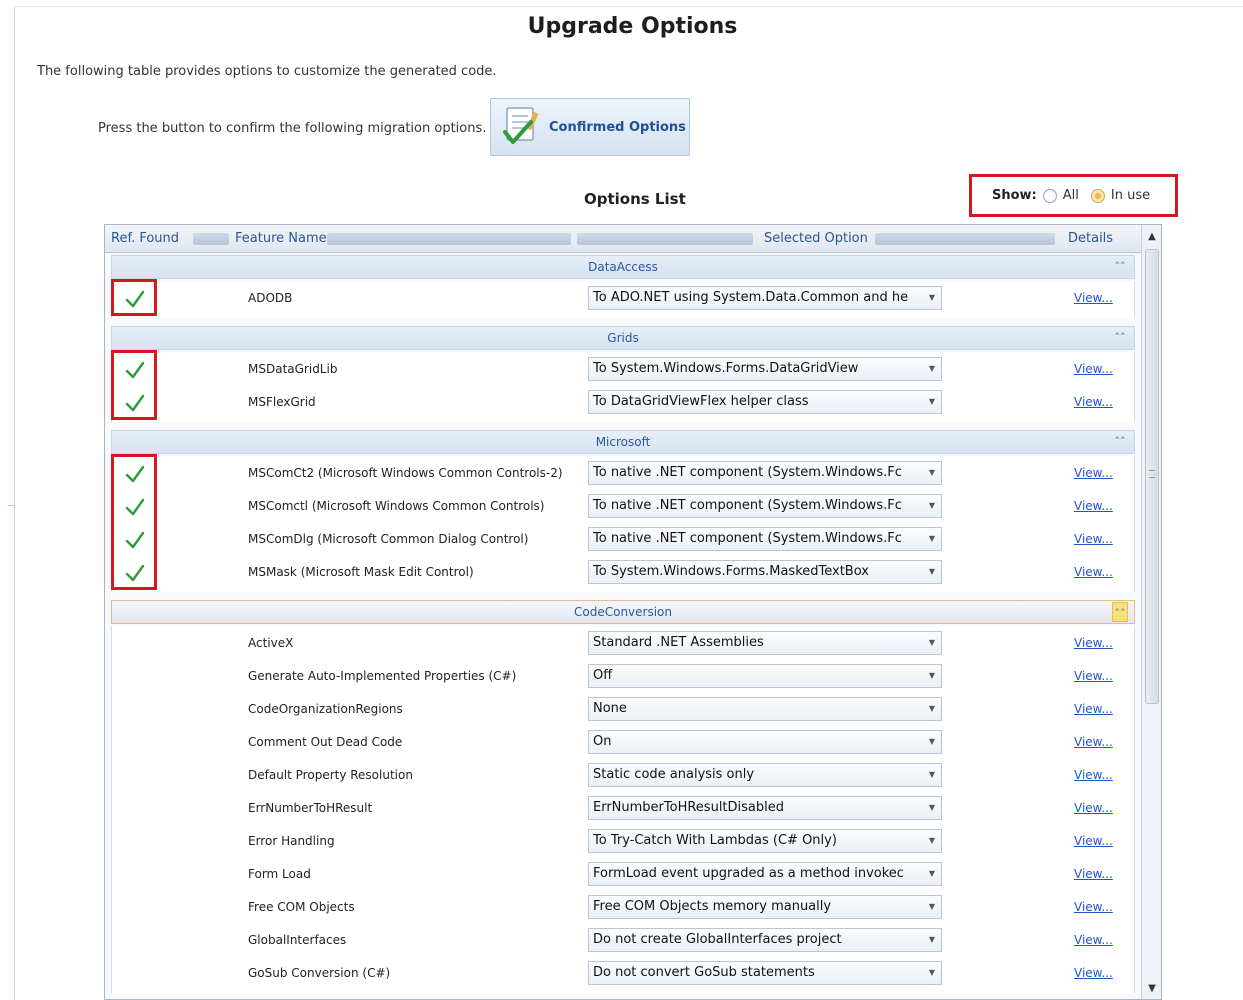 Image resolution: width=1243 pixels, height=1000 pixels. What do you see at coordinates (325, 742) in the screenshot?
I see `feature-name: Comment Out Dead Code` at bounding box center [325, 742].